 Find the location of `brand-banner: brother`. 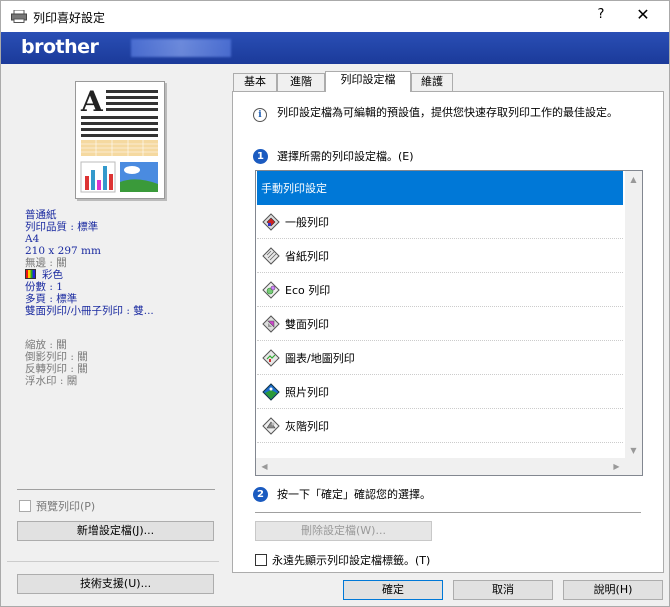

brand-banner: brother is located at coordinates (335, 48).